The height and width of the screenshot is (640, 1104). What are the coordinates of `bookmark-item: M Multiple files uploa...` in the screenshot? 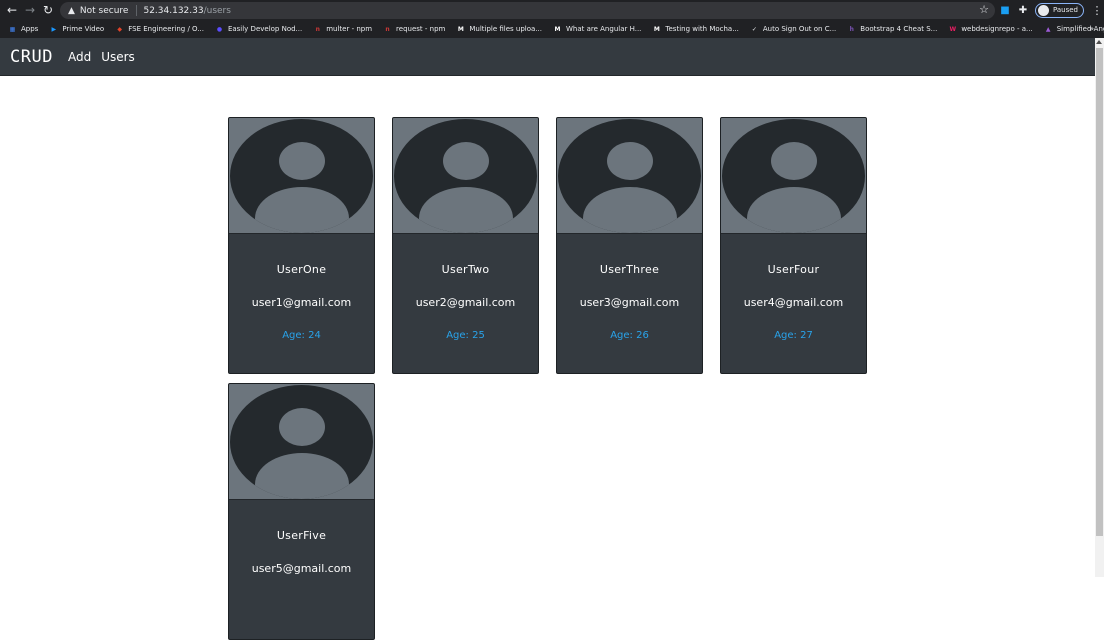 It's located at (499, 29).